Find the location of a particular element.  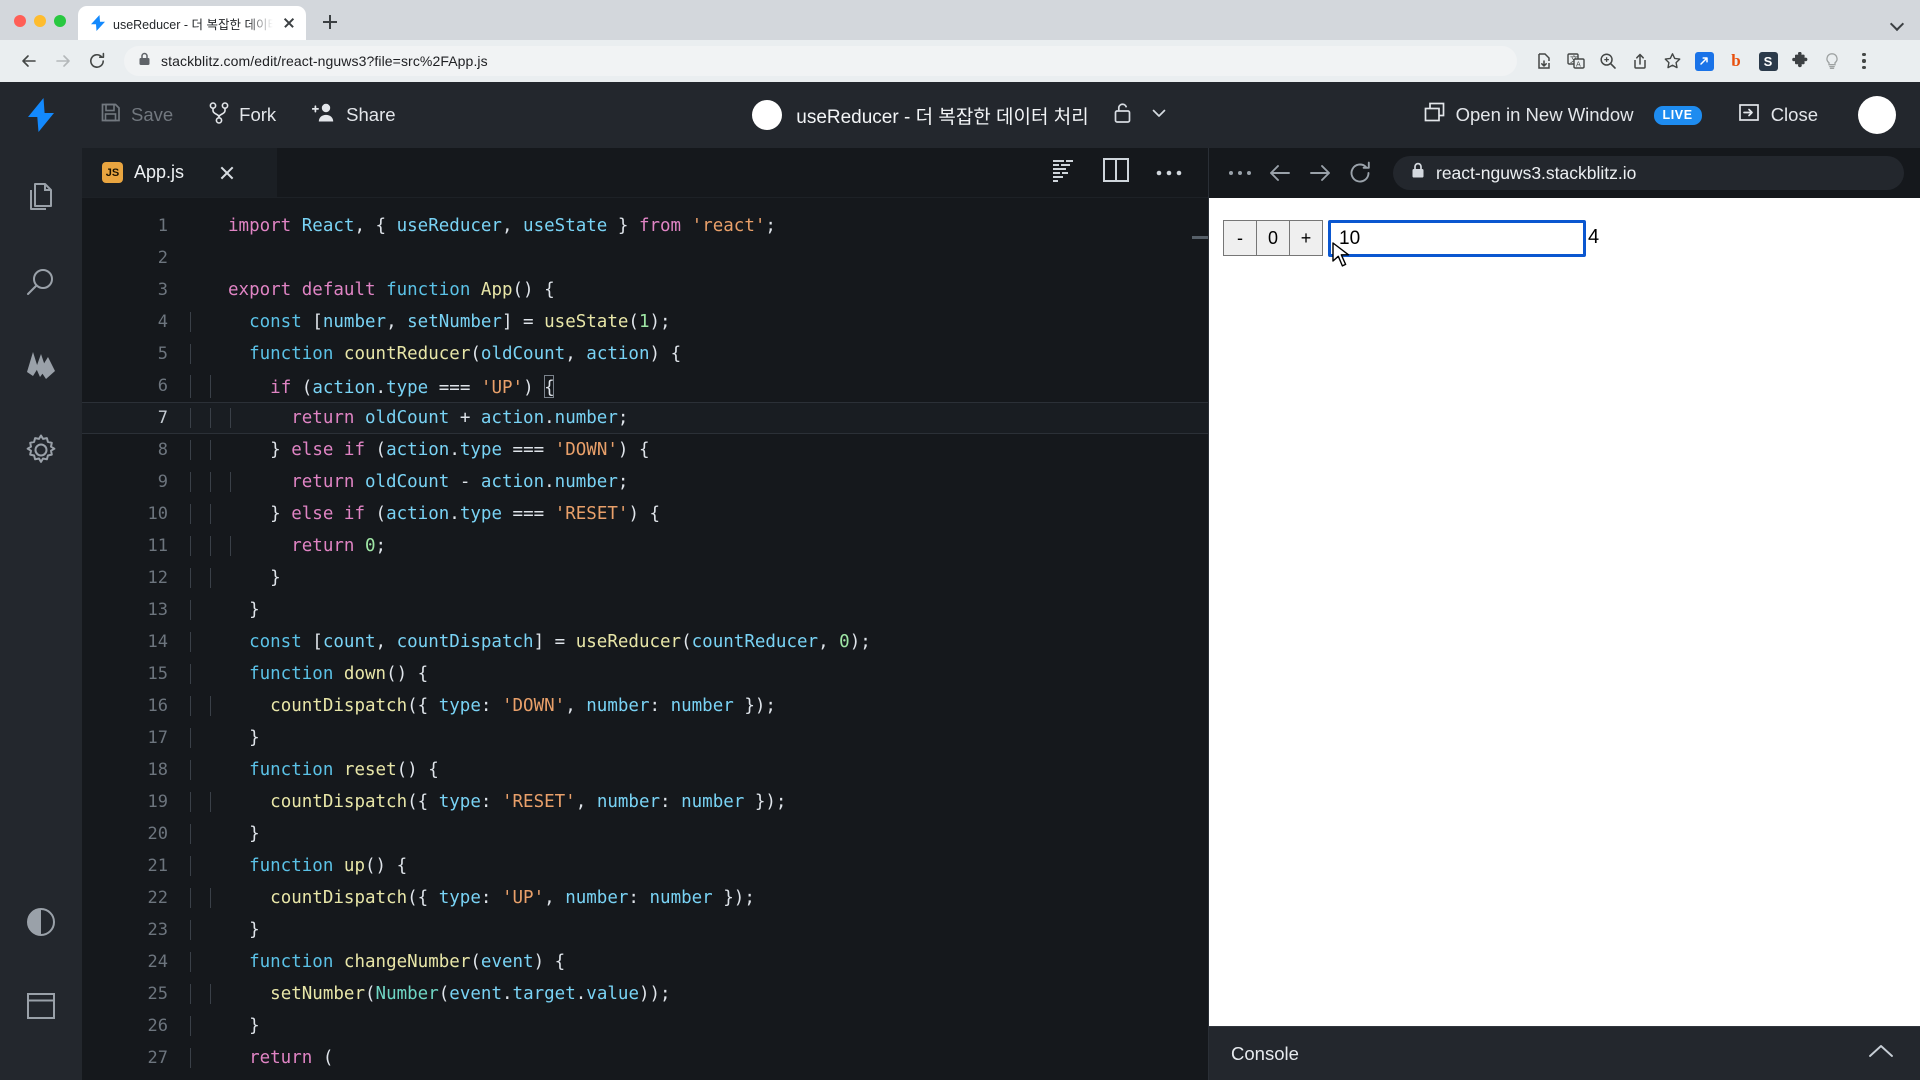

fork-button: Fork is located at coordinates (242, 115).